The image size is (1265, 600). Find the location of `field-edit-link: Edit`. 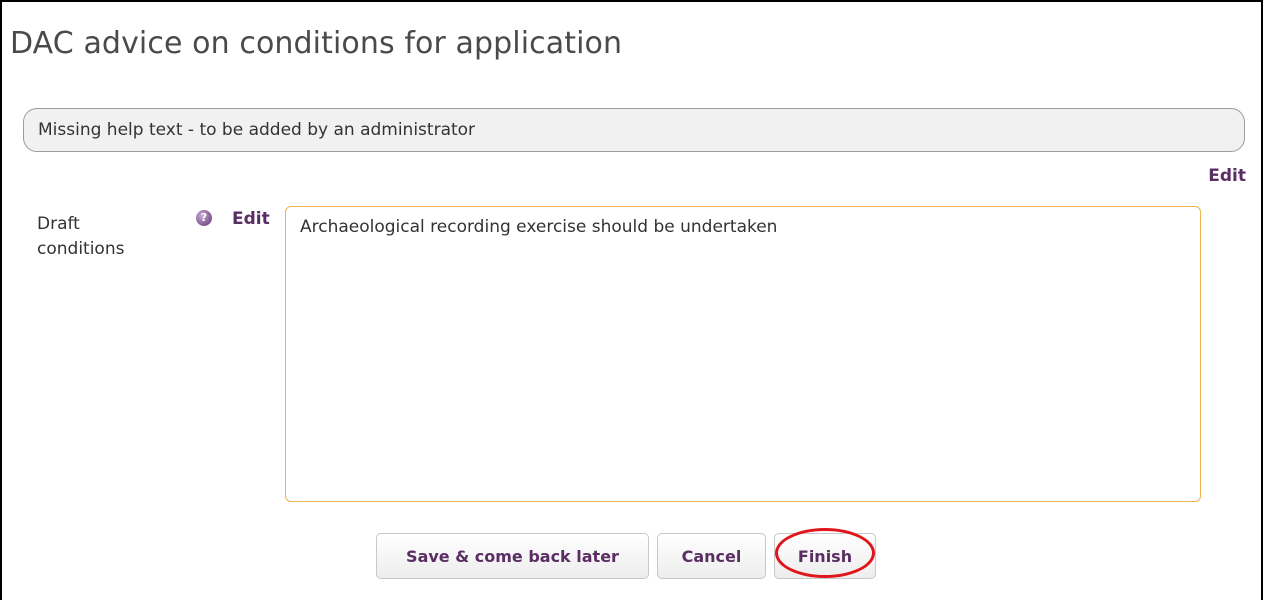

field-edit-link: Edit is located at coordinates (251, 219).